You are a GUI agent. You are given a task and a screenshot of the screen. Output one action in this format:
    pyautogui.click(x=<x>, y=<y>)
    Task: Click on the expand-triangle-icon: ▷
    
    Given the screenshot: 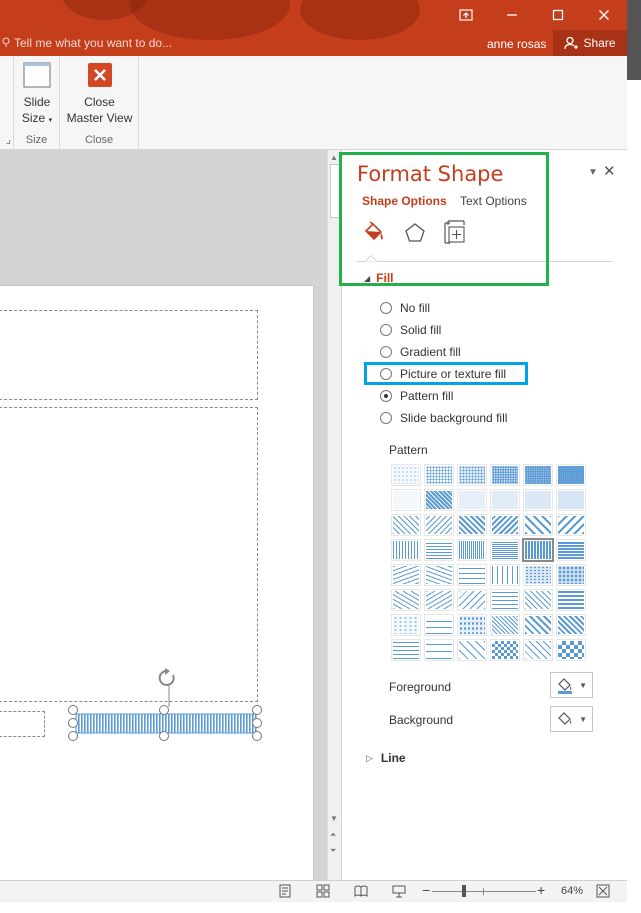 What is the action you would take?
    pyautogui.click(x=369, y=757)
    